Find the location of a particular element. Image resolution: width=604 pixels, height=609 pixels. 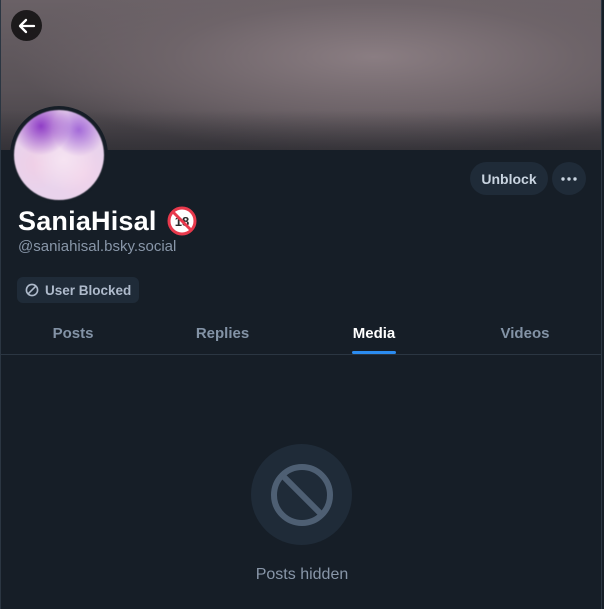

handle: @saniahisal.bsky.social is located at coordinates (97, 246).